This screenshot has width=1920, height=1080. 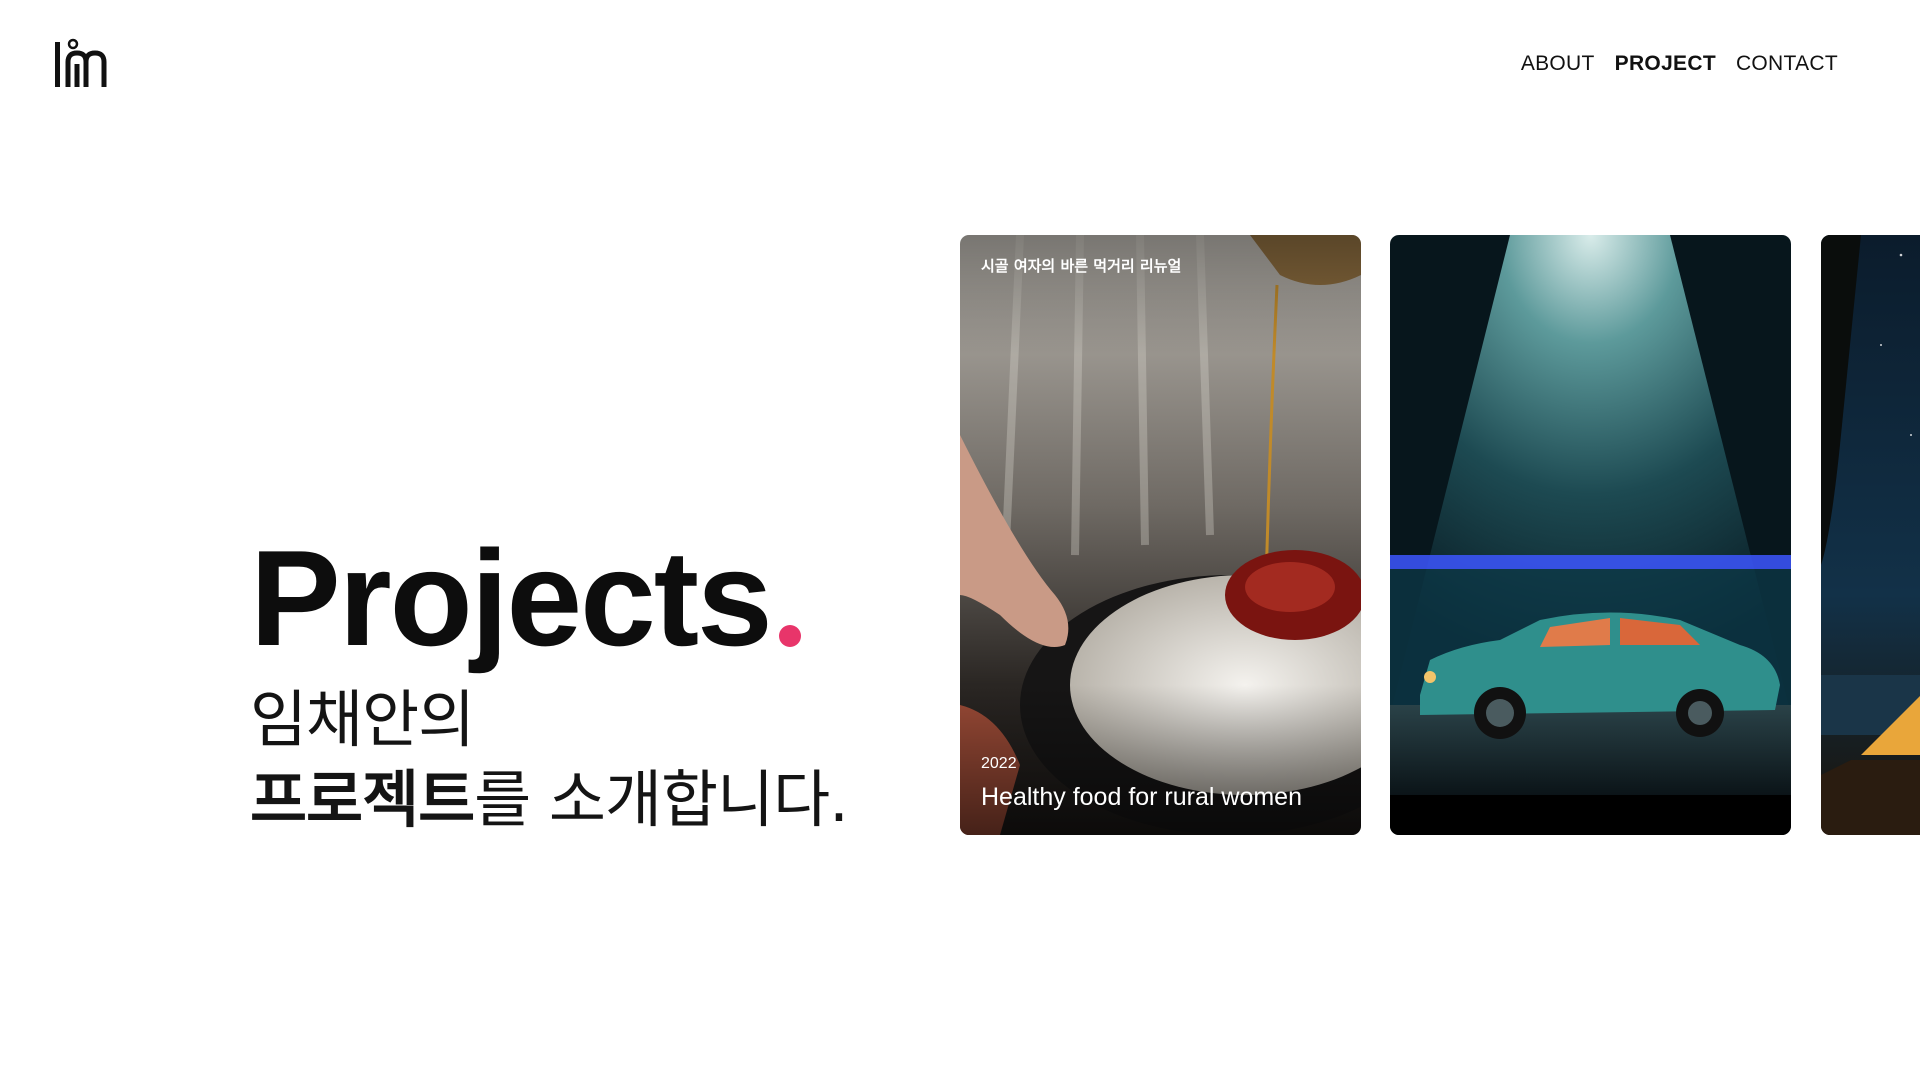 I want to click on car-light-beam-photo, so click(x=1590, y=535).